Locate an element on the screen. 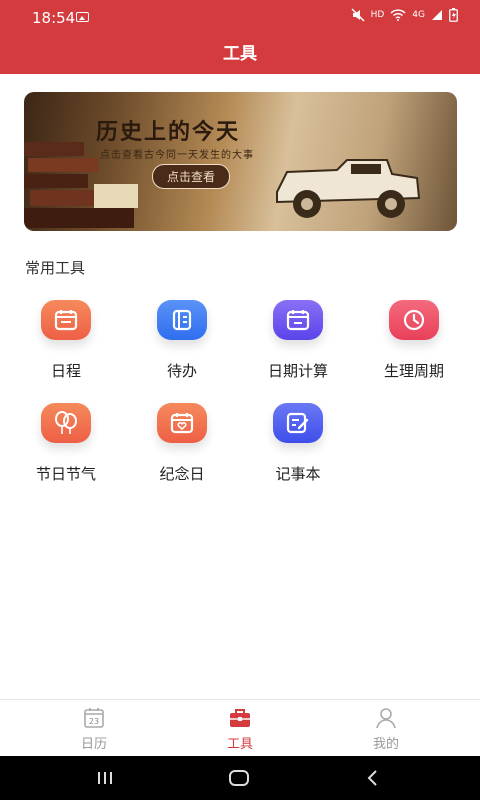 This screenshot has width=480, height=800. notebook-icon is located at coordinates (182, 320).